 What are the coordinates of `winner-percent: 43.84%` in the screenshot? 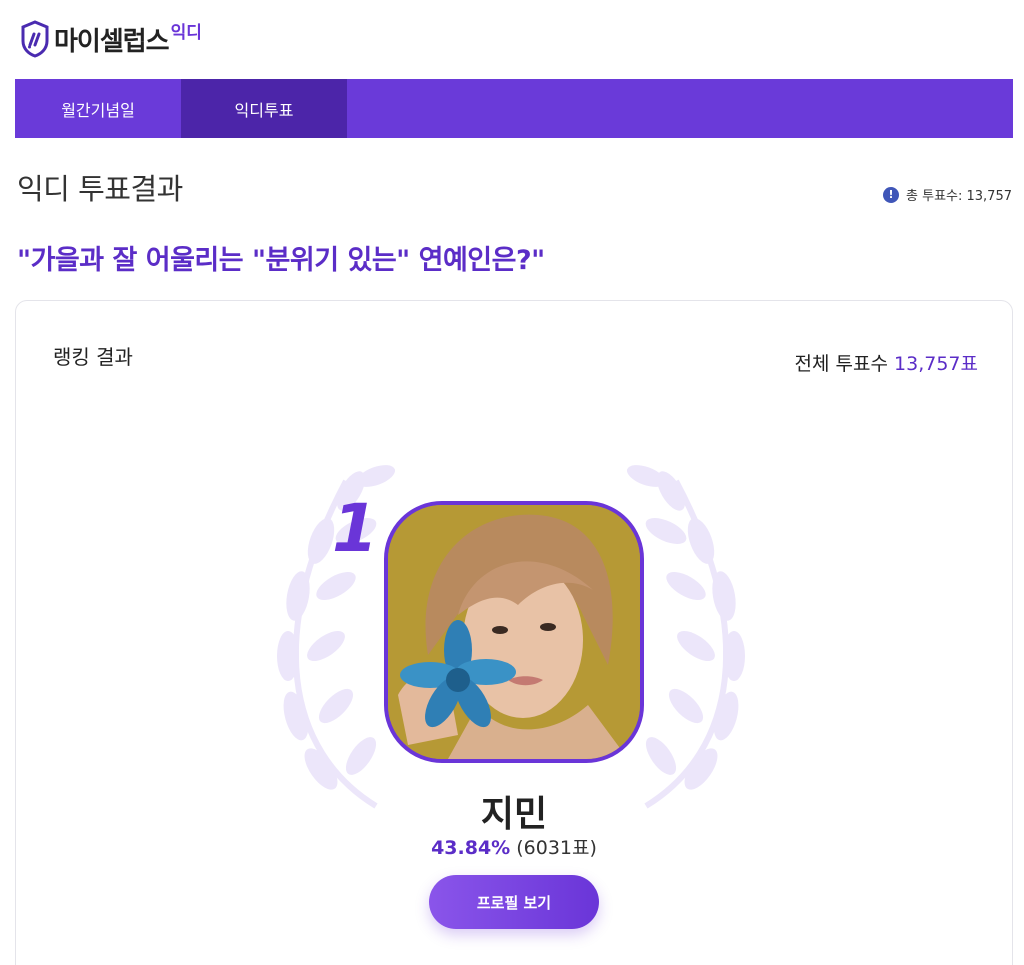 It's located at (471, 848).